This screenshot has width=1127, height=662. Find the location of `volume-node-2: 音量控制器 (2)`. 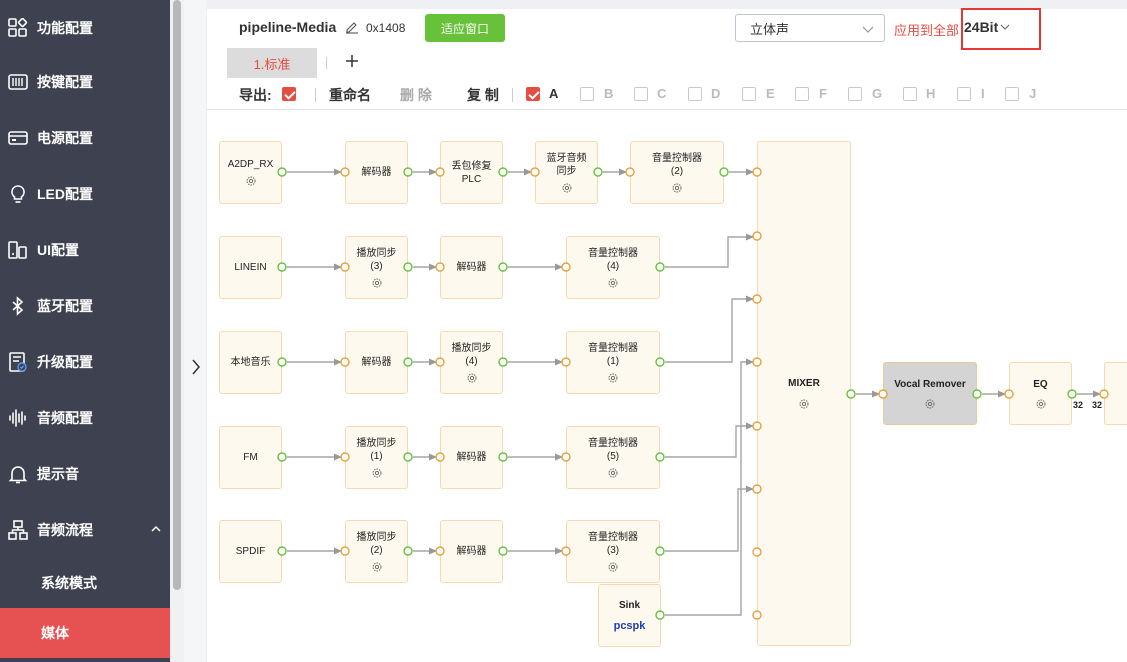

volume-node-2: 音量控制器 (2) is located at coordinates (677, 172).